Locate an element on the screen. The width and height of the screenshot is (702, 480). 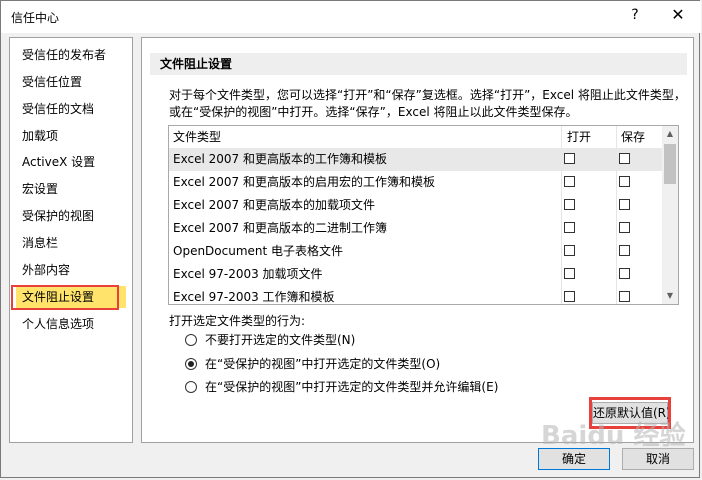
table-row: Excel 2007 和更高版本的加载项文件 is located at coordinates (415, 205).